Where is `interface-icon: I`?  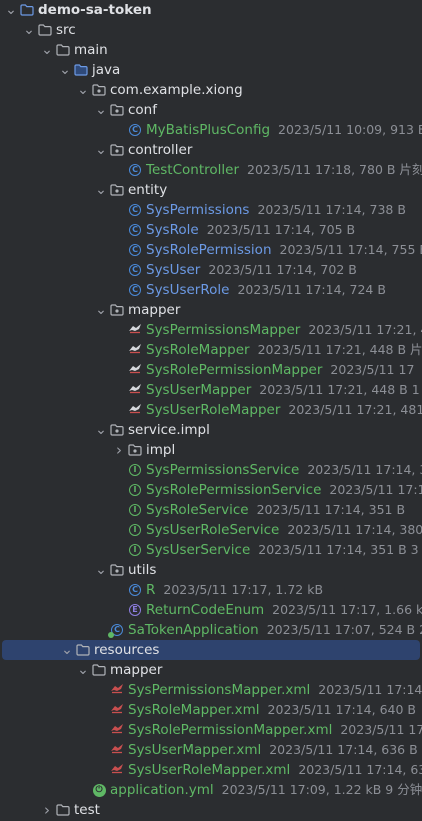 interface-icon: I is located at coordinates (135, 550).